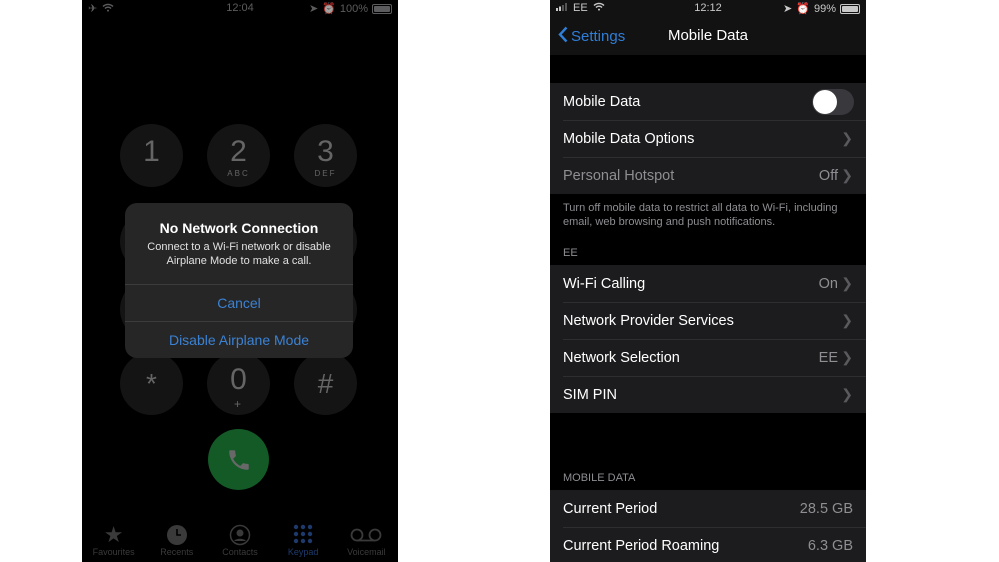  Describe the element at coordinates (708, 175) in the screenshot. I see `row-personal-hotspot: Personal Hotspot Off ❯` at that location.